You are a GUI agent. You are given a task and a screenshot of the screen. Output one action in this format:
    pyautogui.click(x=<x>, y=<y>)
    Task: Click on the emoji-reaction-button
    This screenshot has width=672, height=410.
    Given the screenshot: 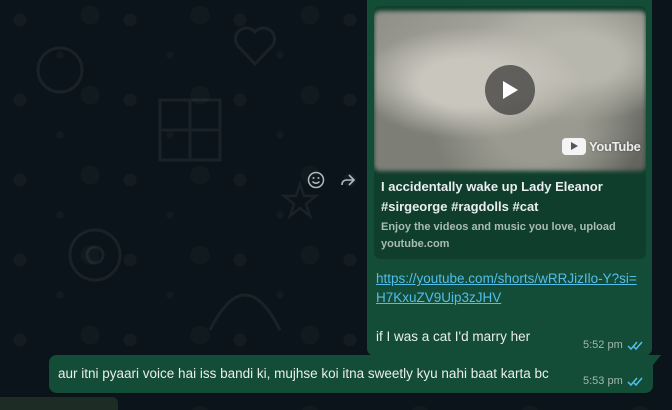 What is the action you would take?
    pyautogui.click(x=316, y=180)
    